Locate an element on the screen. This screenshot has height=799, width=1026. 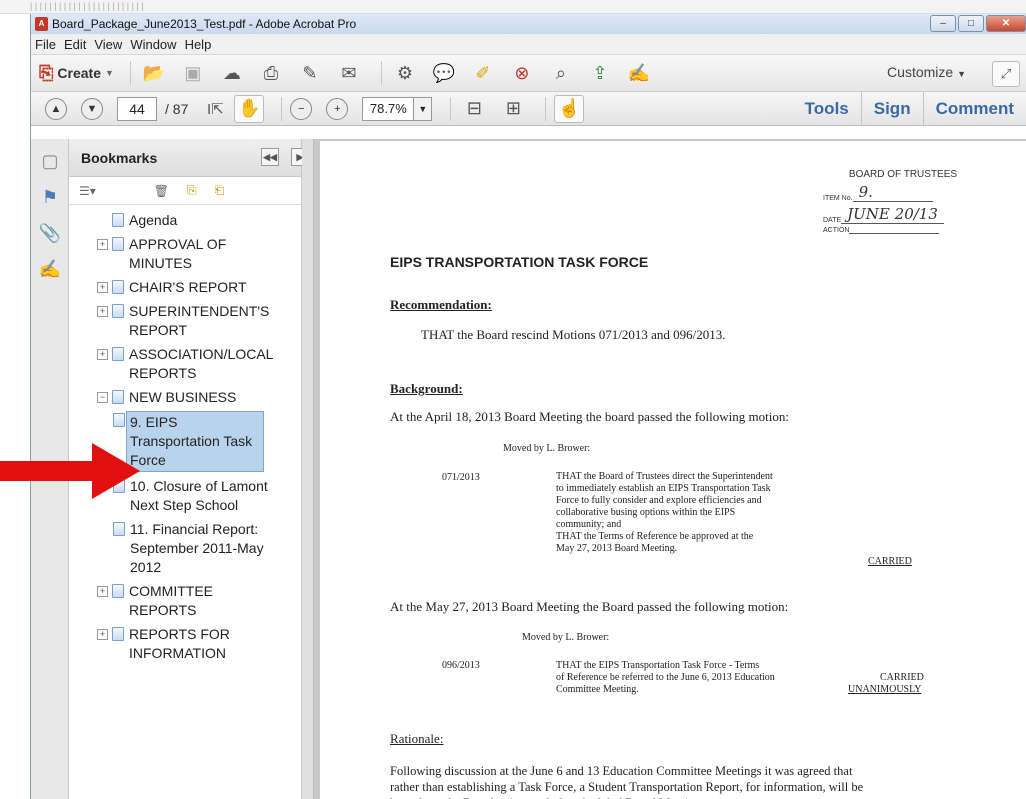
fit-width-icon: ⊞ is located at coordinates (513, 109).